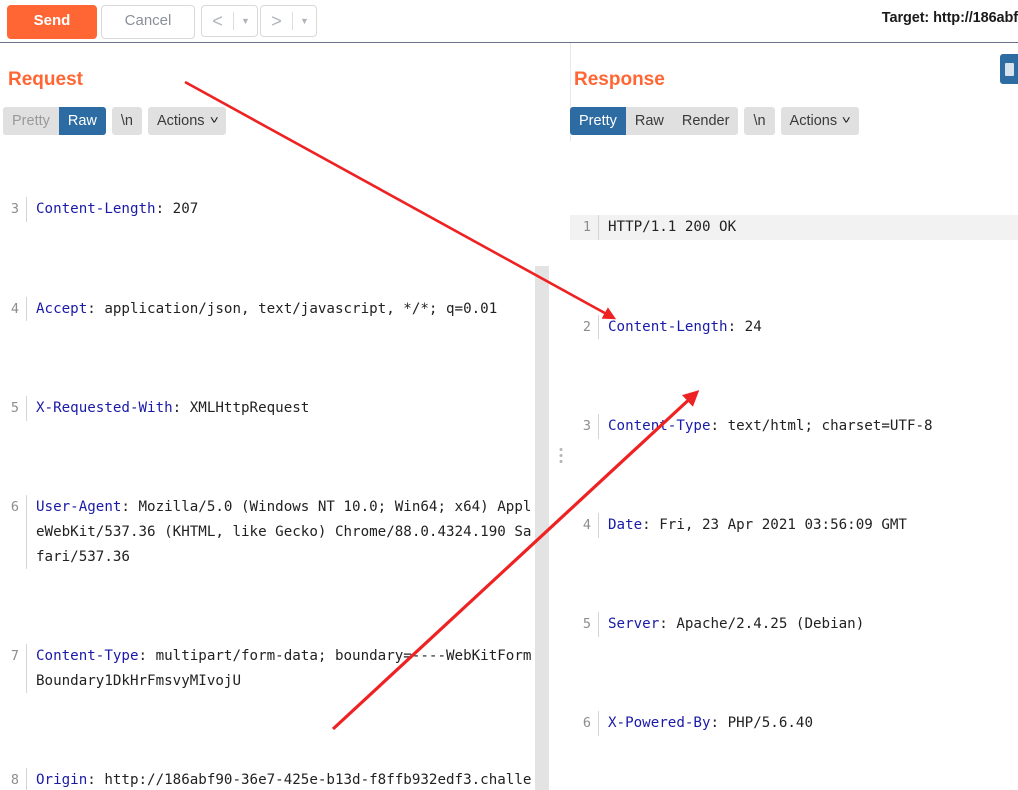  I want to click on code-line: 1 HTTP/1.1 200 OK, so click(794, 228).